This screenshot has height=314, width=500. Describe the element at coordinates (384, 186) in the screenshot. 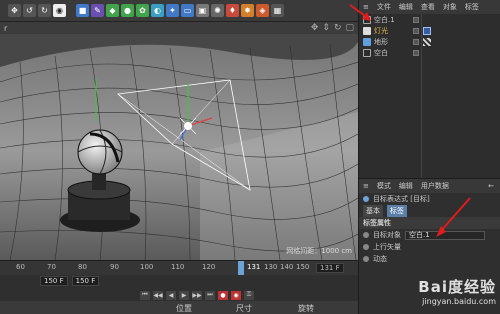

I see `menu-item-mode: 模式` at that location.